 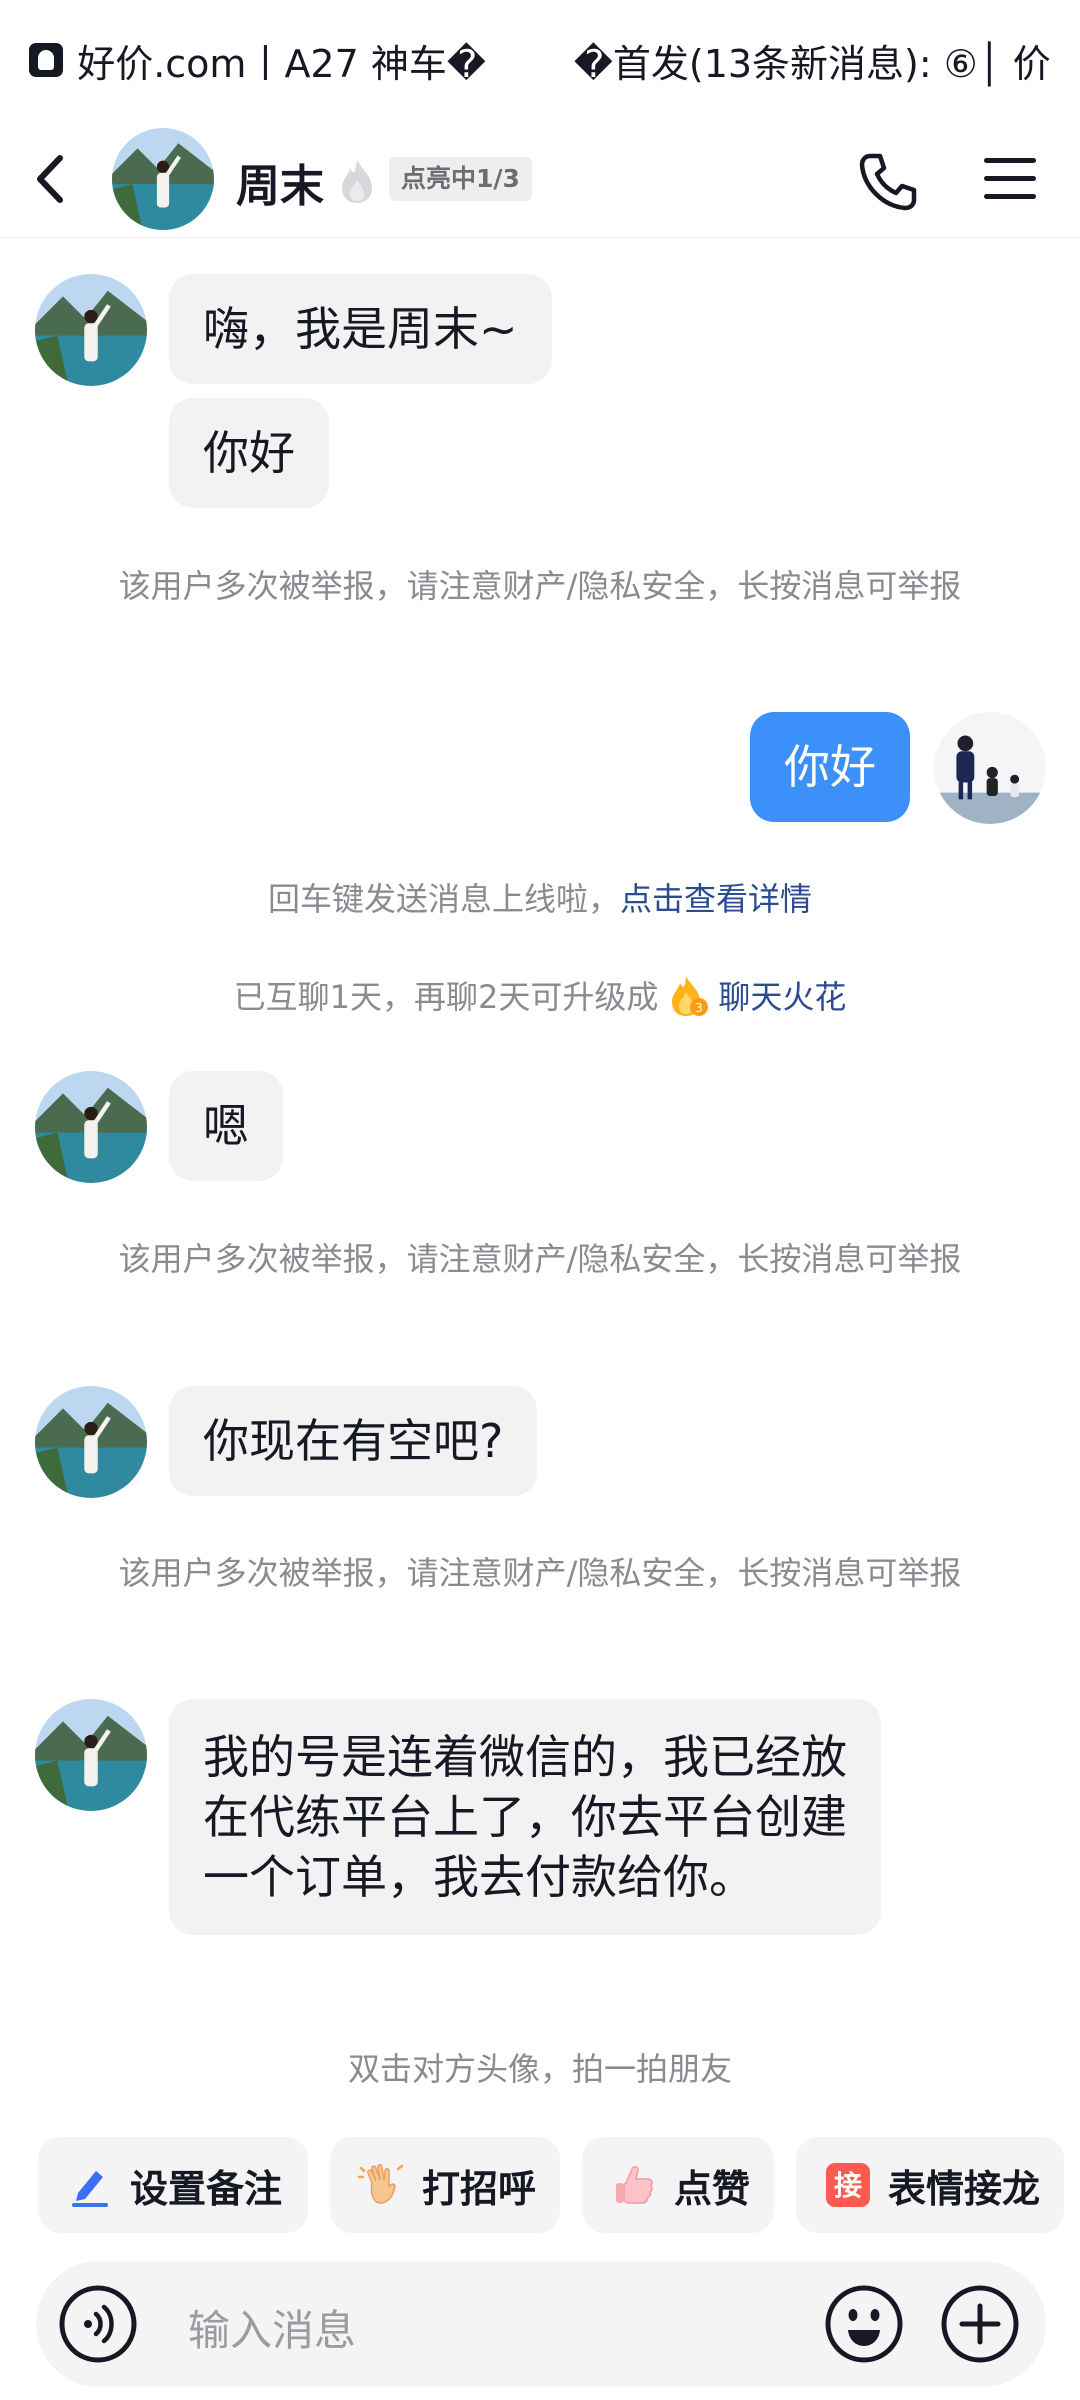 What do you see at coordinates (990, 768) in the screenshot?
I see `my-avatar` at bounding box center [990, 768].